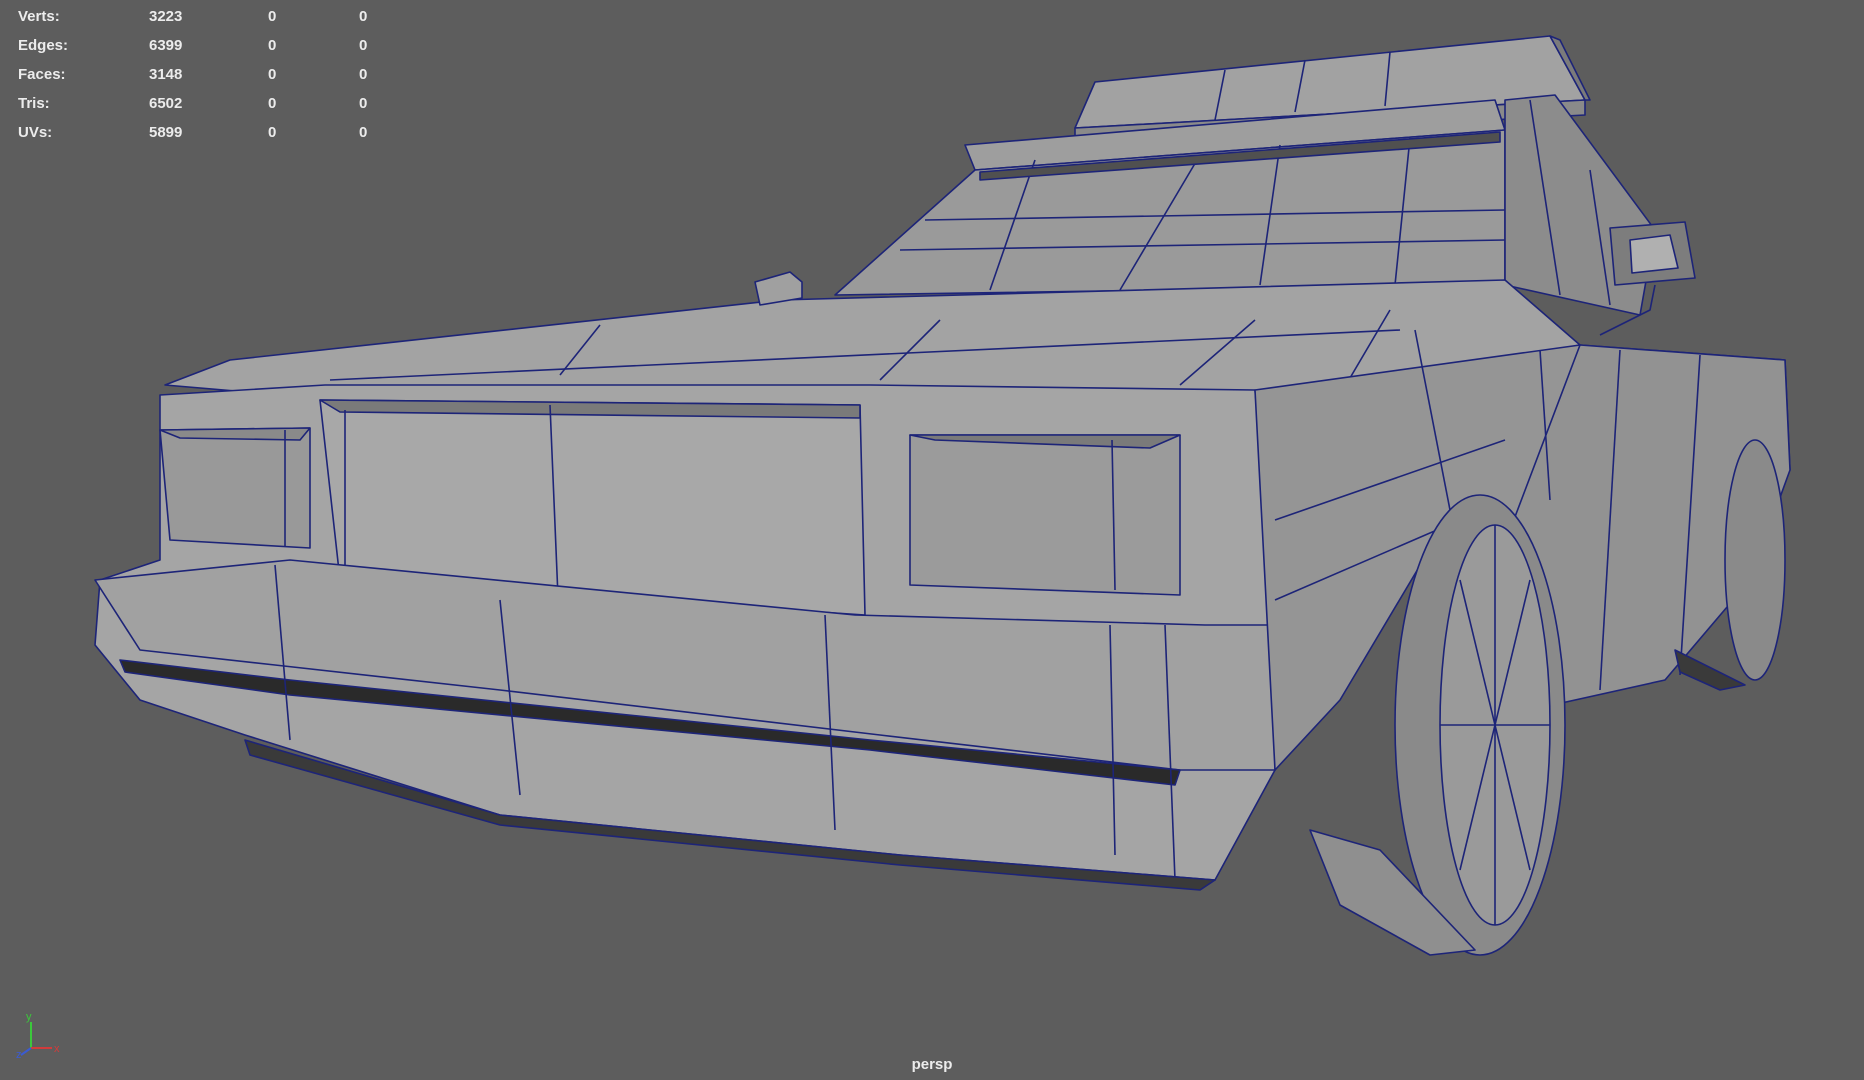  I want to click on axis-gizmo: y x z, so click(41, 1035).